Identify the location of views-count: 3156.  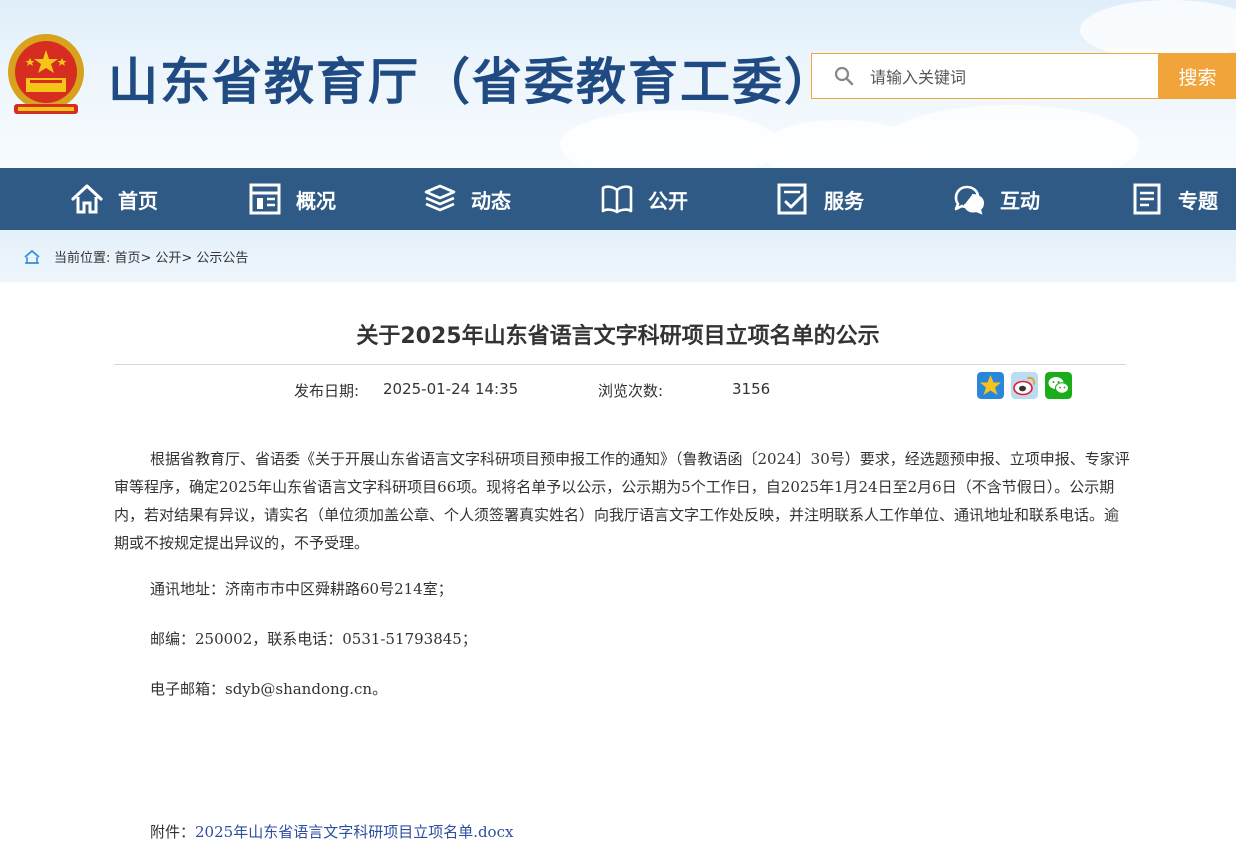
(751, 389).